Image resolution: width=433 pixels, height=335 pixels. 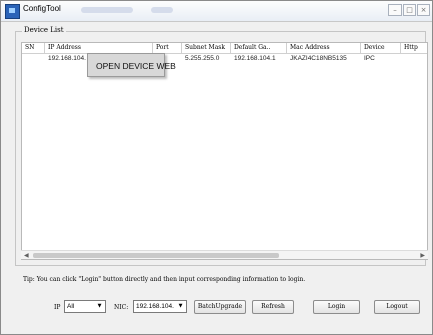 I want to click on context-menu: OPEN DEVICE WEB, so click(x=131, y=65).